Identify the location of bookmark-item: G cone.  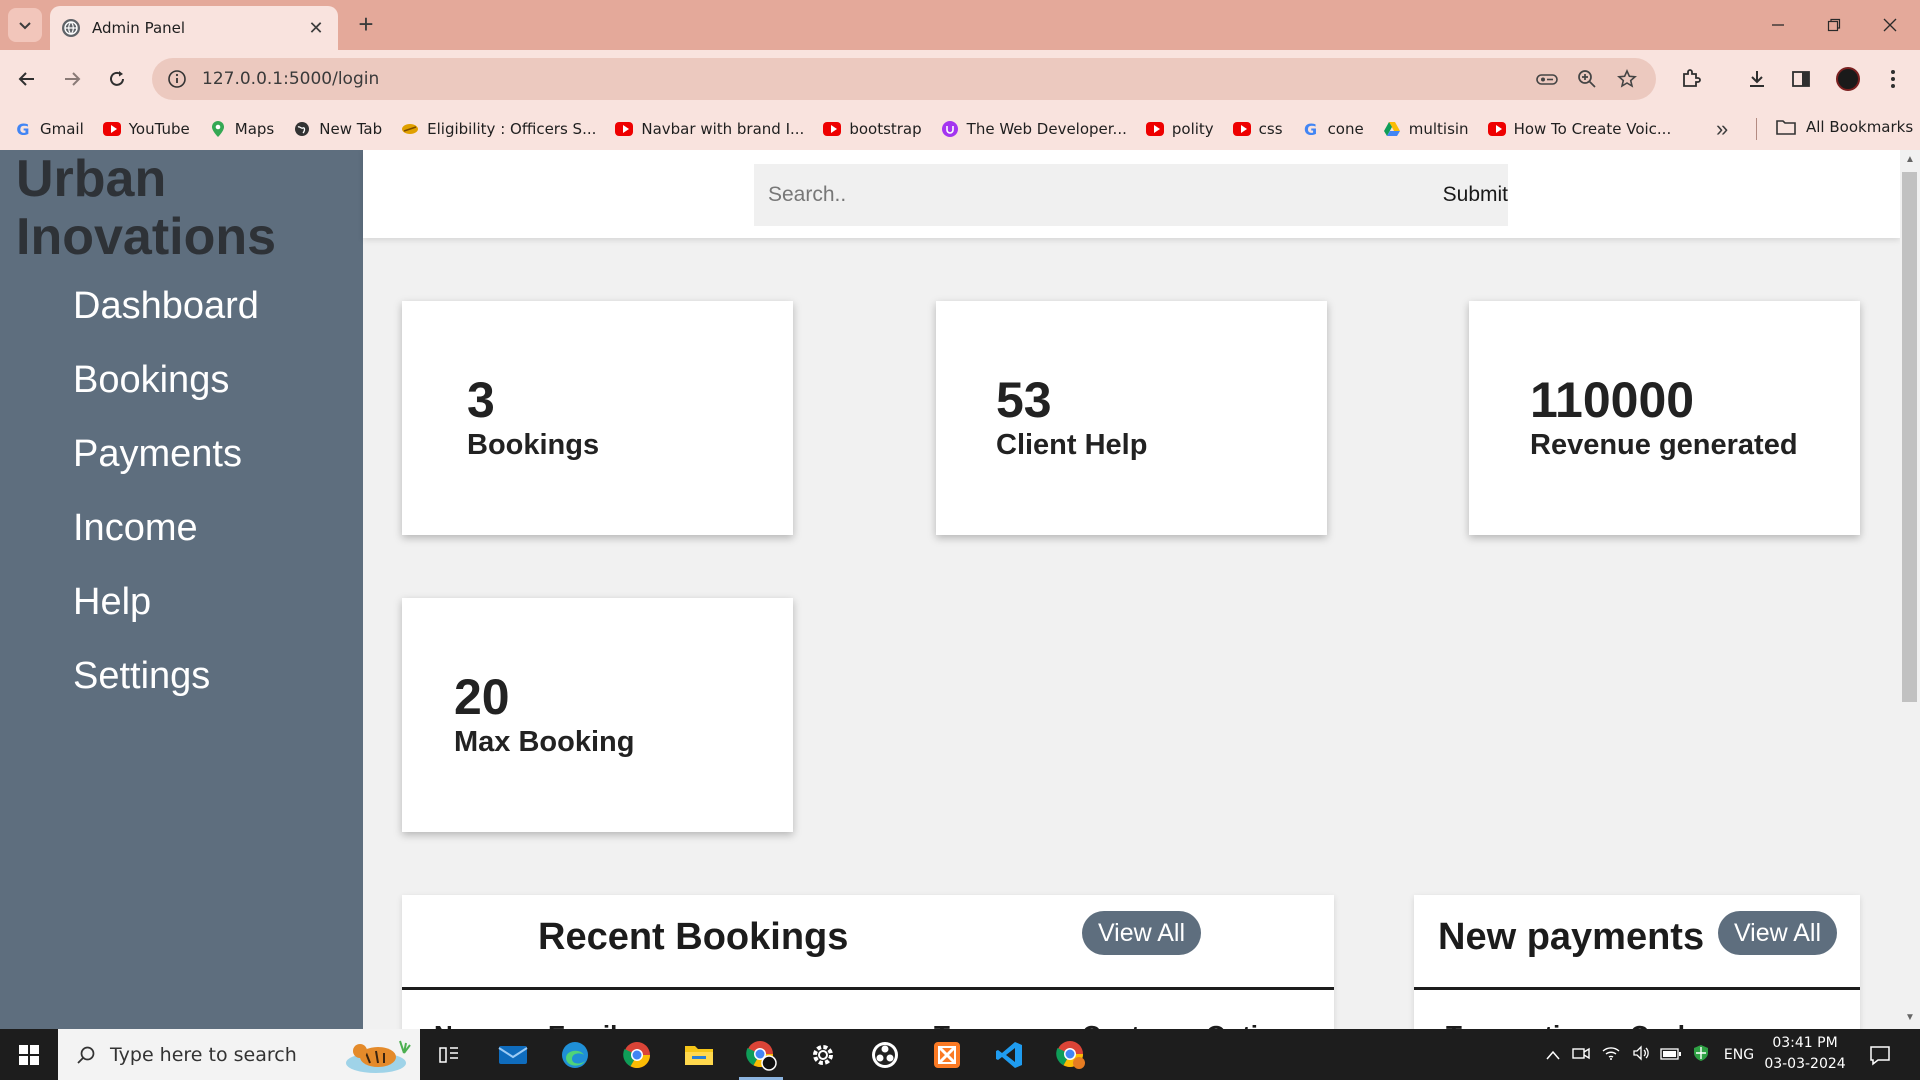
(1333, 129).